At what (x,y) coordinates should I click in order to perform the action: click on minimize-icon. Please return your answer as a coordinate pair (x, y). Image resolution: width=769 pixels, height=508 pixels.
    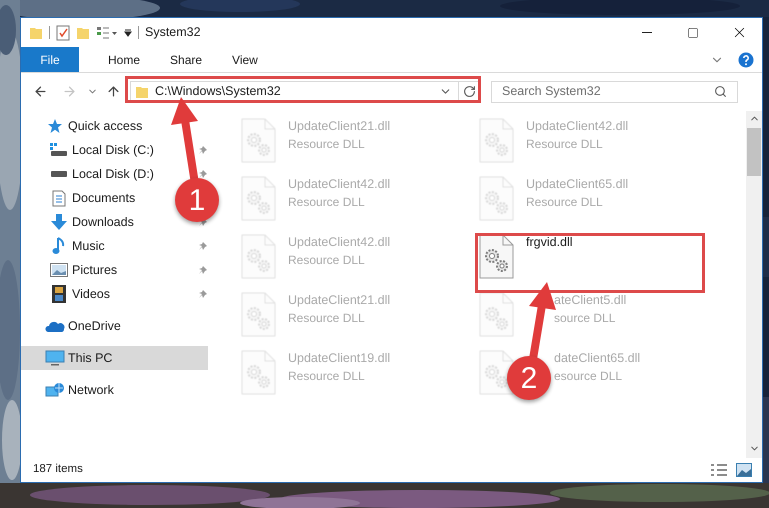
    Looking at the image, I should click on (647, 32).